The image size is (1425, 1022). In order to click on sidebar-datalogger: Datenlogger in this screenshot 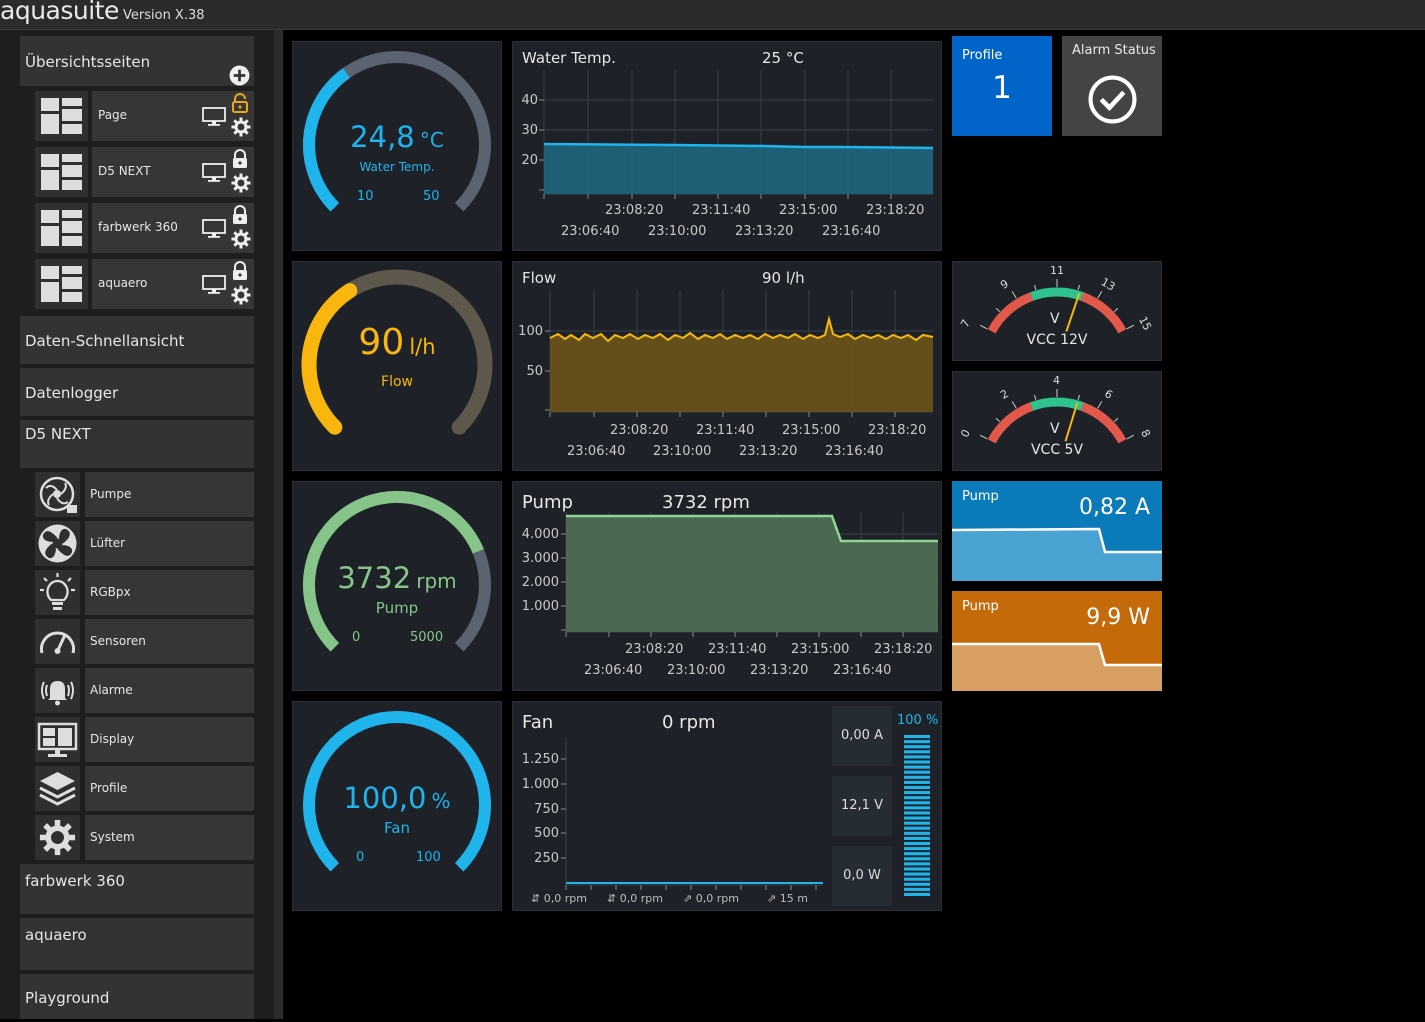, I will do `click(137, 392)`.